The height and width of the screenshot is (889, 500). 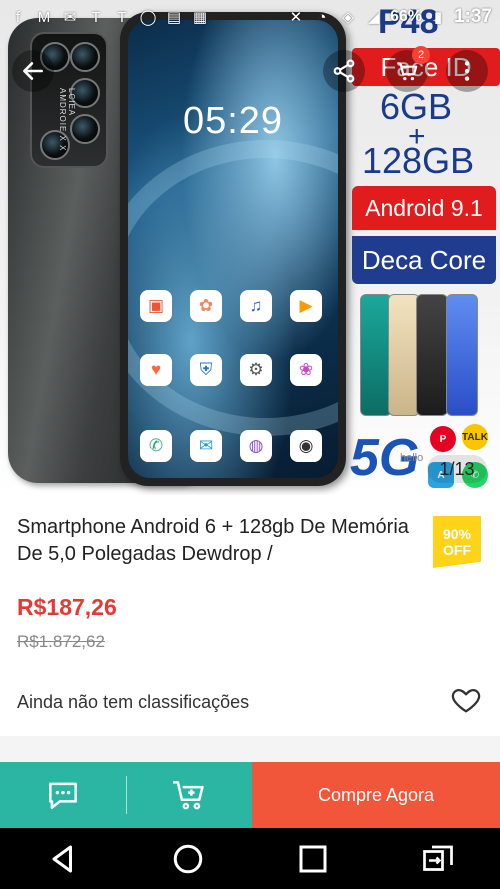 I want to click on arrow-left-icon, so click(x=33, y=71).